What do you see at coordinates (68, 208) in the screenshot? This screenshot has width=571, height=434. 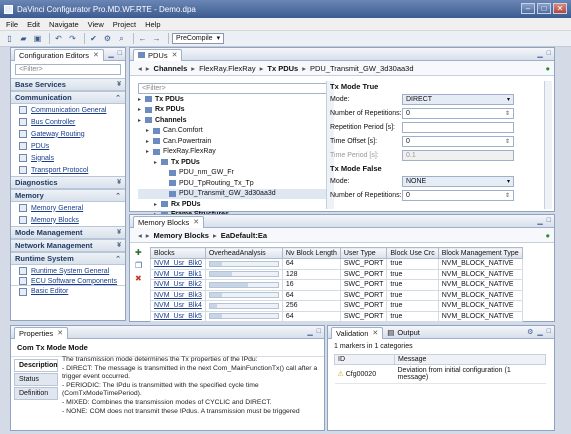 I see `editor-item-memory-general: Memory General` at bounding box center [68, 208].